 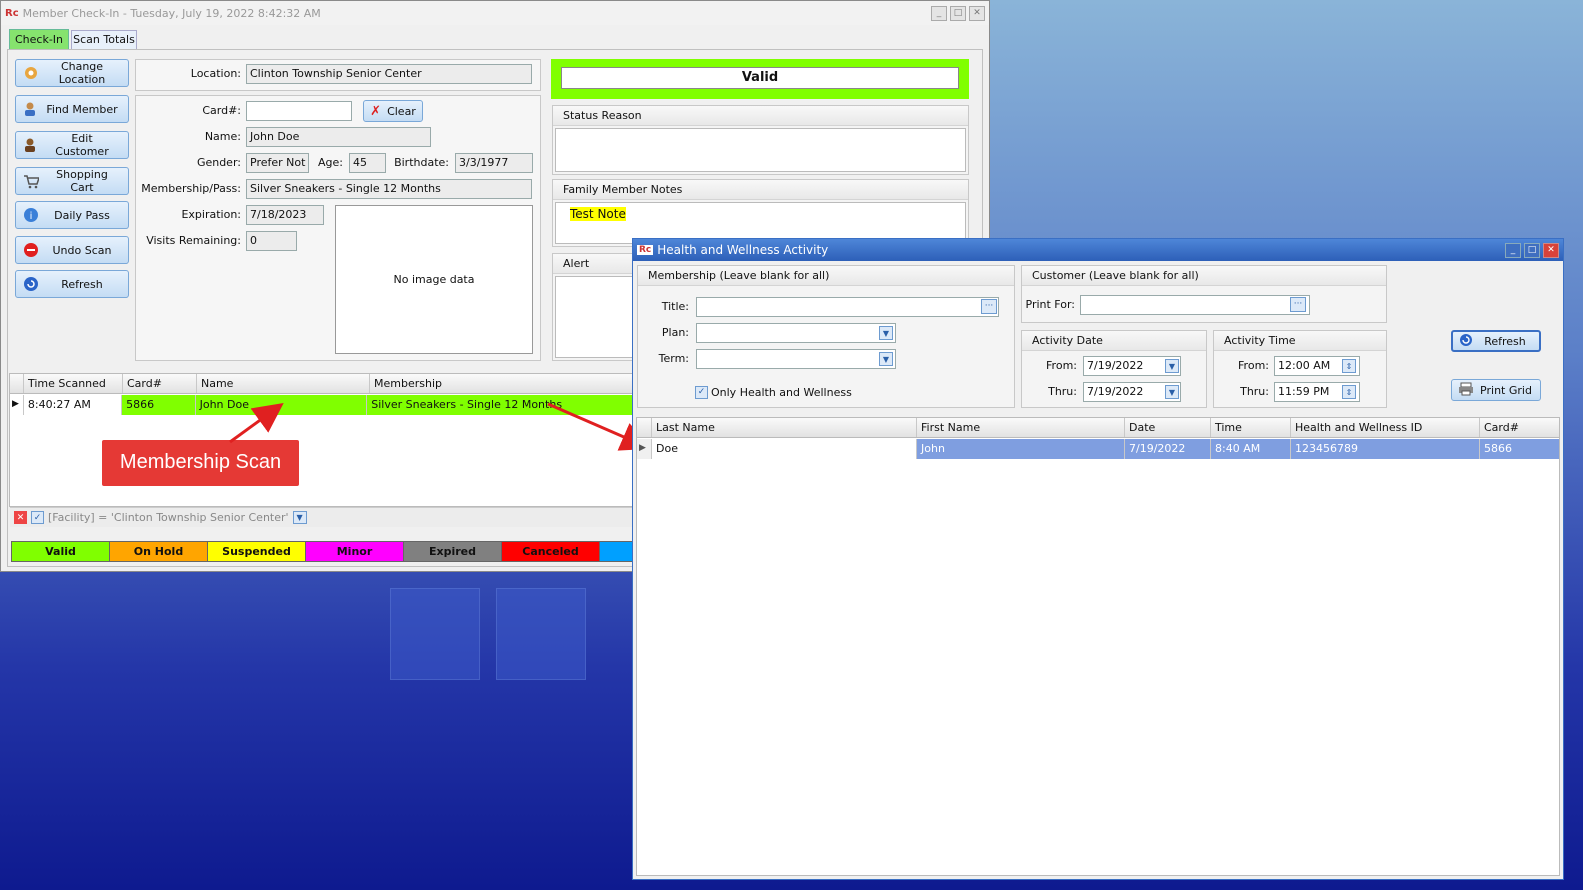 I want to click on time-thru-spin-icon: ⇕, so click(x=1349, y=392).